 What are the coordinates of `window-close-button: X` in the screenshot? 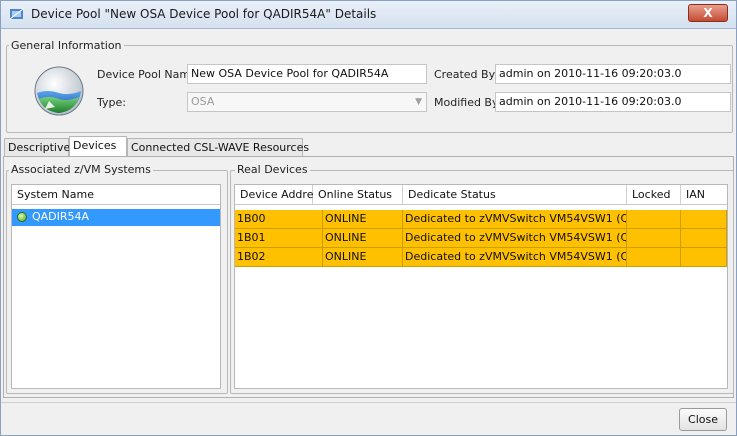 It's located at (708, 13).